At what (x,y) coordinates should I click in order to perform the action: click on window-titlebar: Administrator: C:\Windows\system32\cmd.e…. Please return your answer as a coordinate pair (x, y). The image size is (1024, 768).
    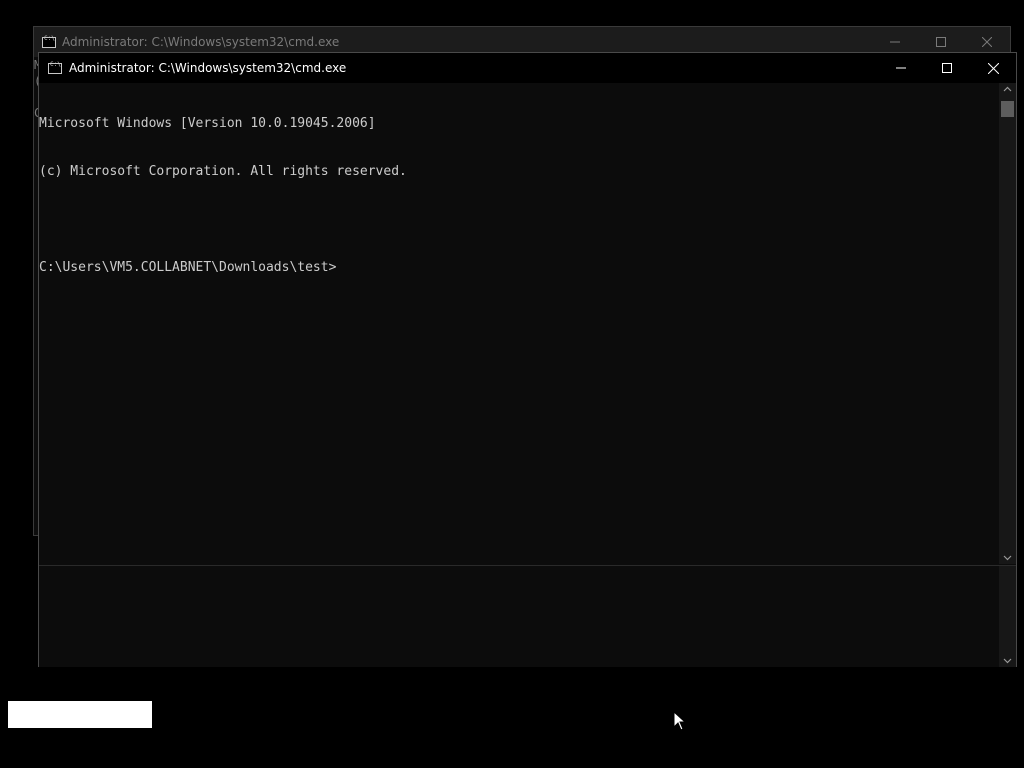
    Looking at the image, I should click on (527, 68).